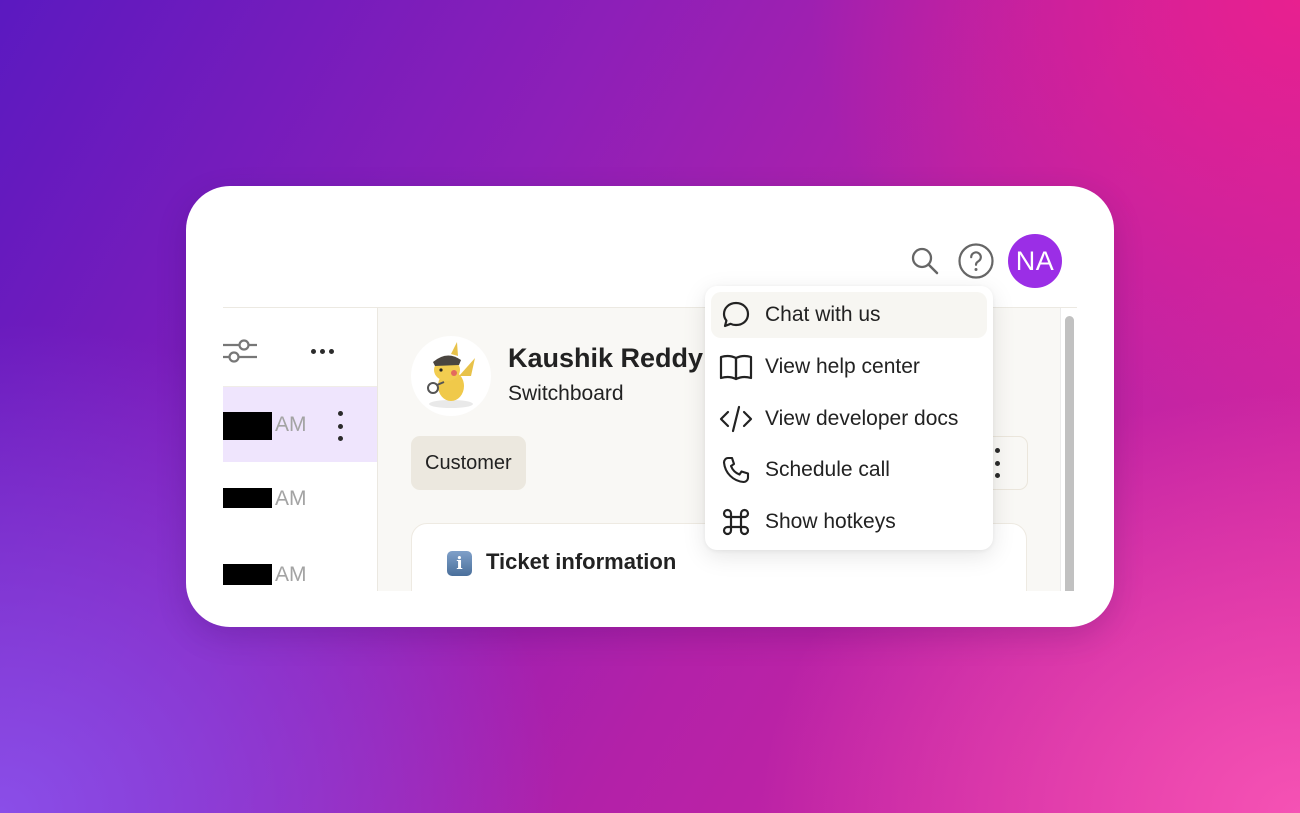  I want to click on menu-item-label: Show hotkeys, so click(830, 521).